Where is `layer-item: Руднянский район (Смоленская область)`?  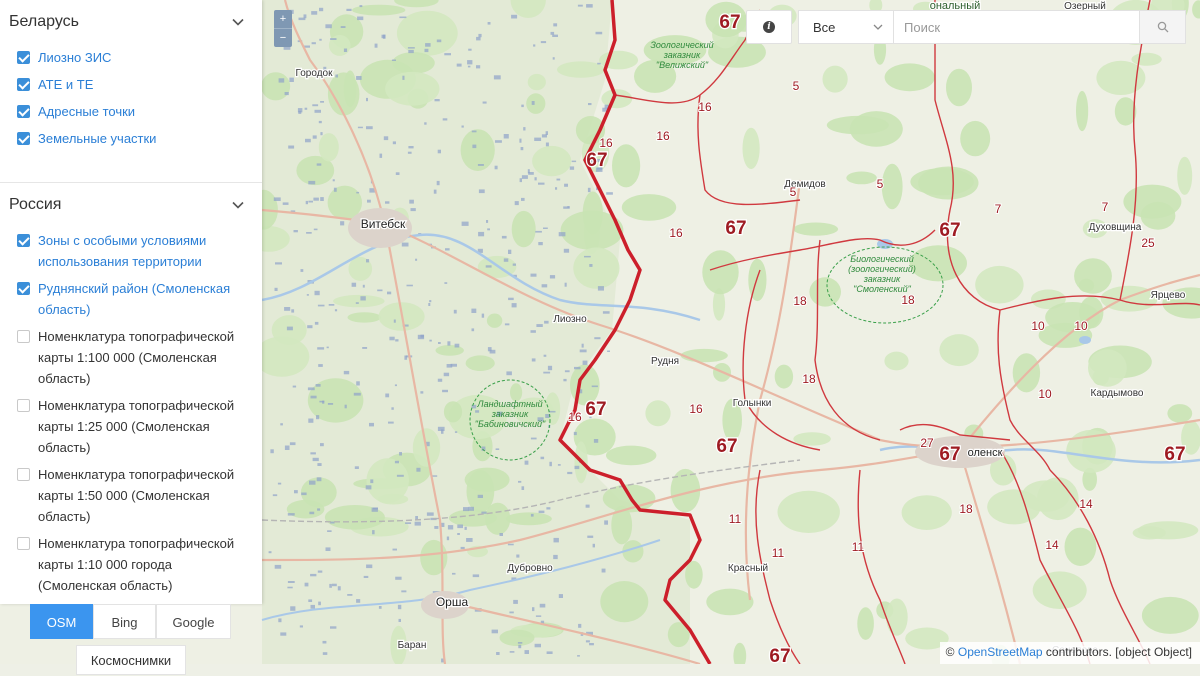
layer-item: Руднянский район (Смоленская область) is located at coordinates (131, 299).